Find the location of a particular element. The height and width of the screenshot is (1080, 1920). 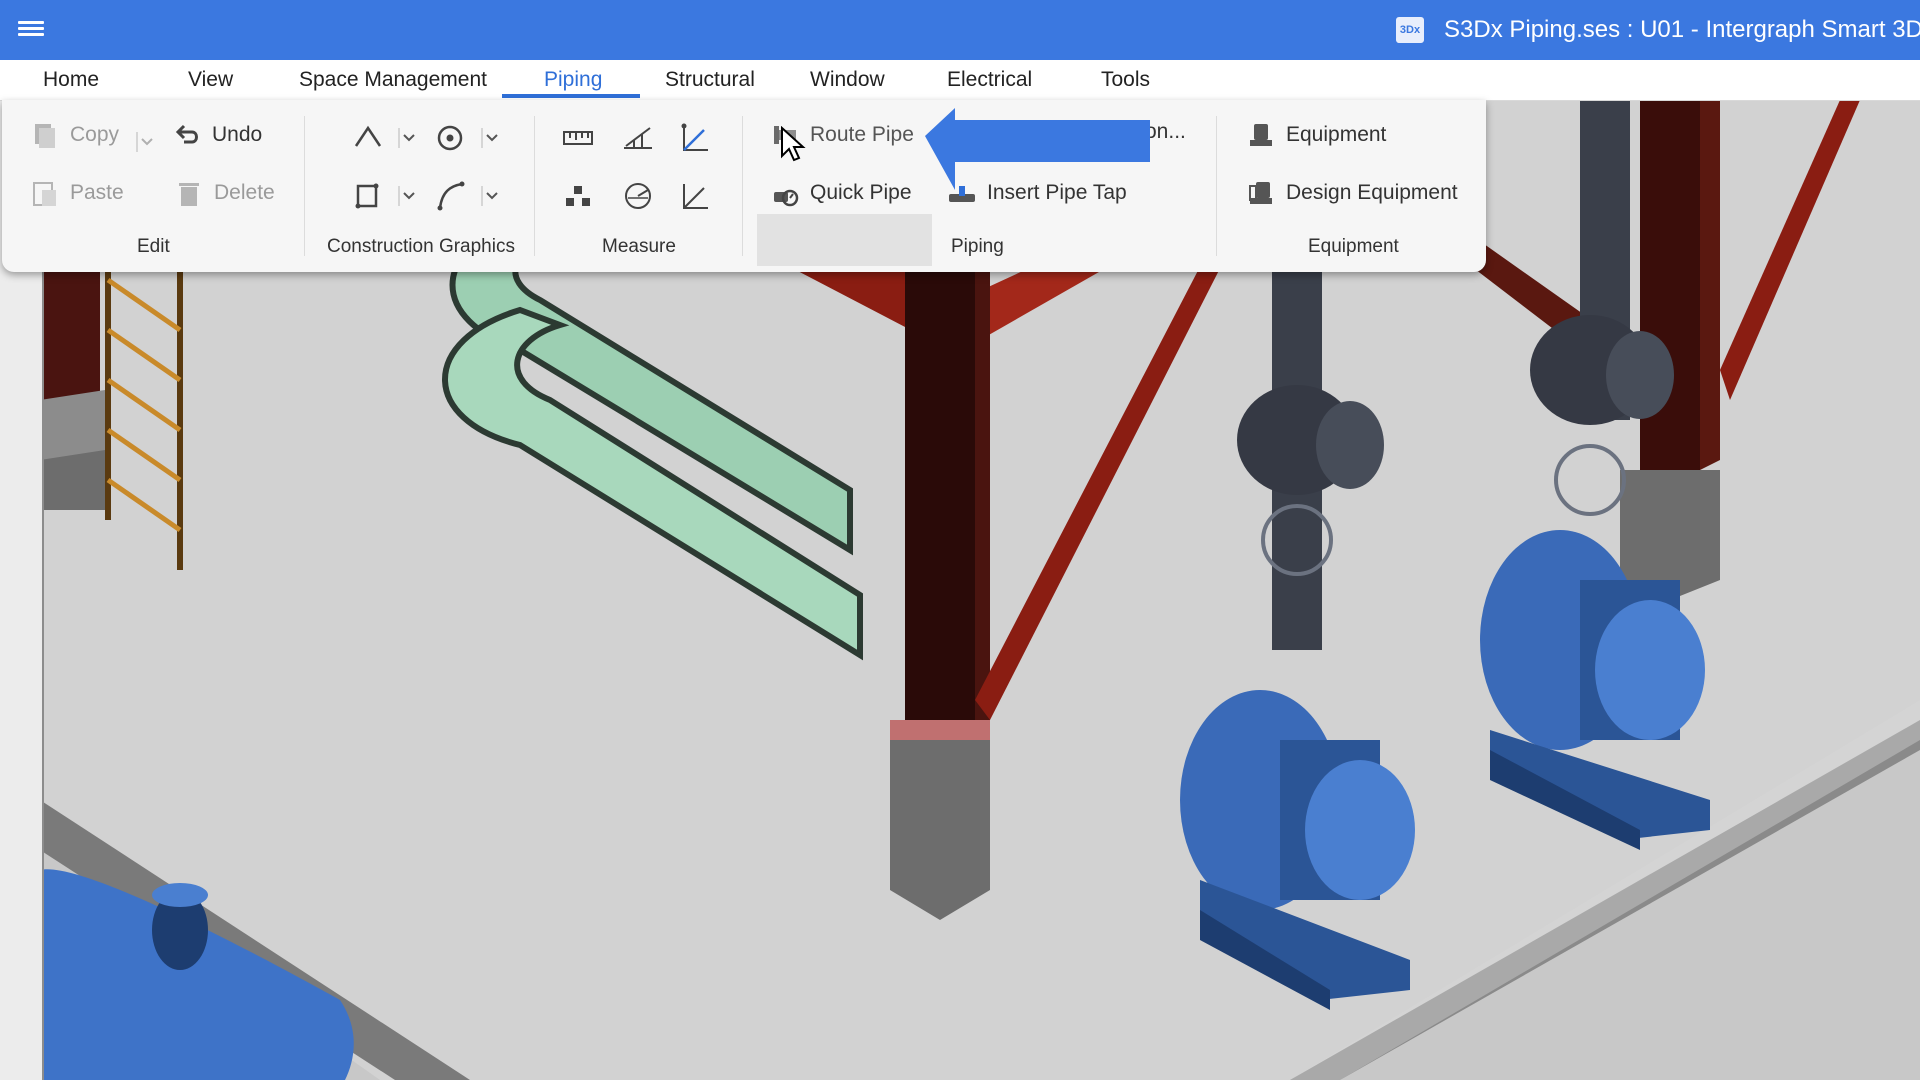

design-equipment-button: Design Equipment is located at coordinates (1352, 193).